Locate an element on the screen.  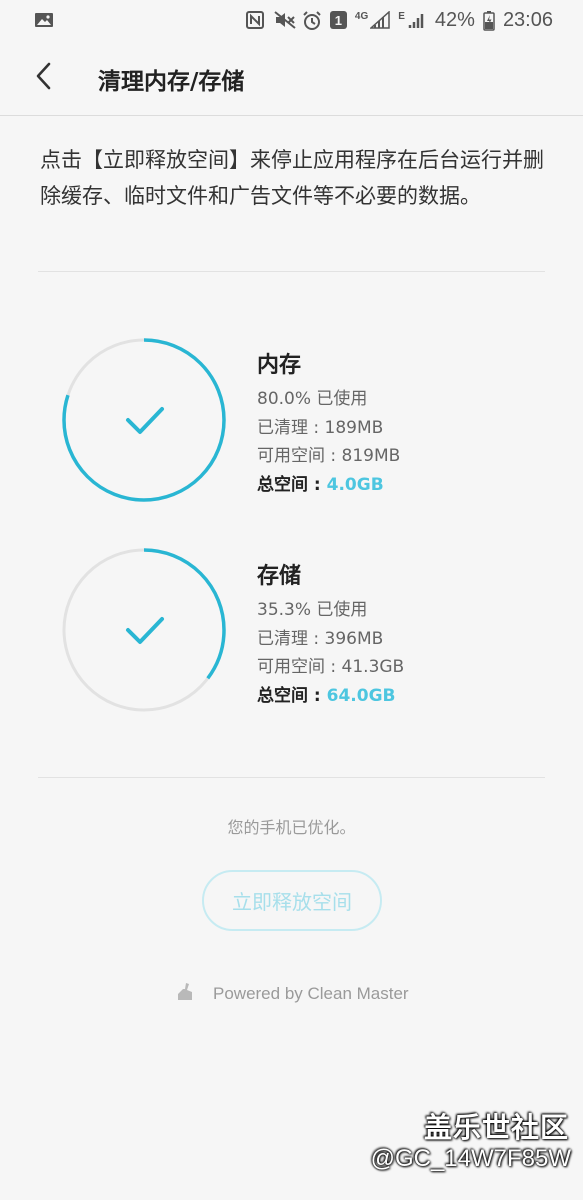
nfc-icon is located at coordinates (255, 20).